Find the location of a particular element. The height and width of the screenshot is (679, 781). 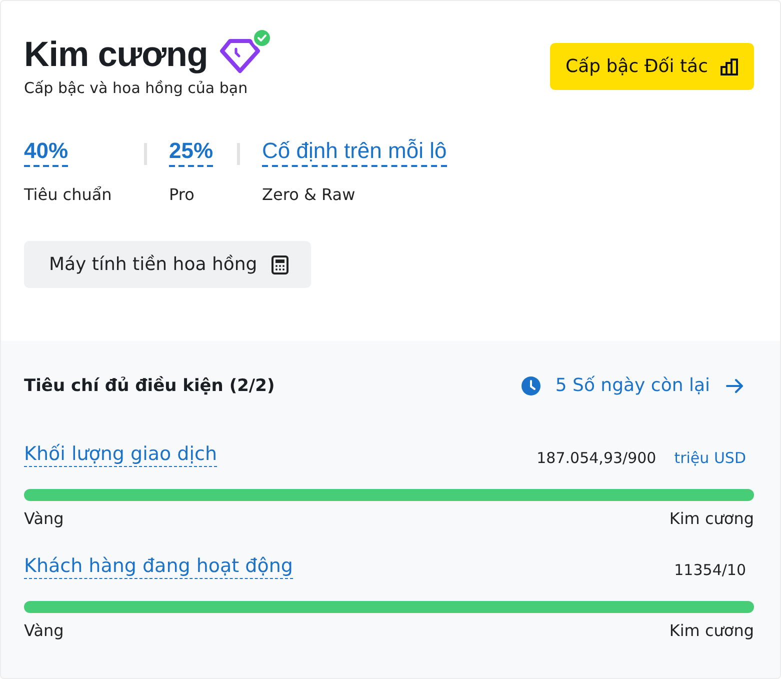

progress-reading: 11354/10 is located at coordinates (710, 570).